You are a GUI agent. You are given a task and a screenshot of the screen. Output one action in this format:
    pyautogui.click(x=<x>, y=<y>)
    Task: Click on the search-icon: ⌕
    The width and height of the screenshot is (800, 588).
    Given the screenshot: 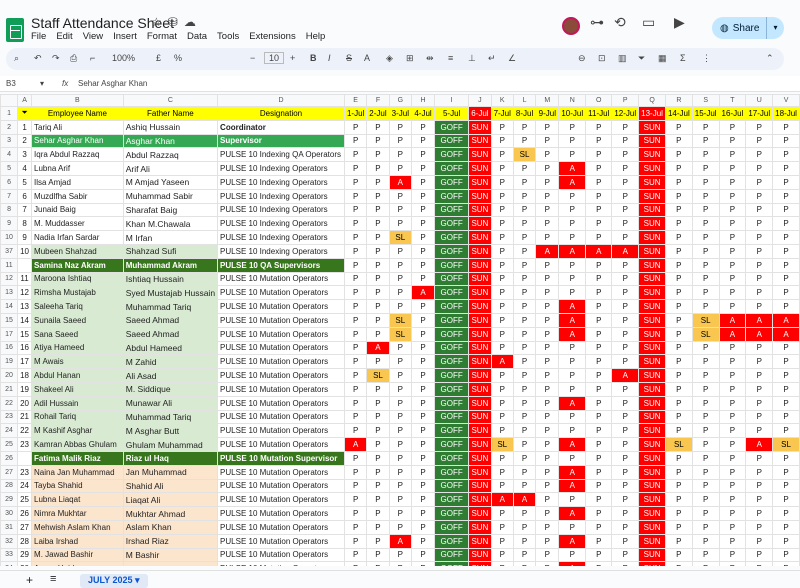 What is the action you would take?
    pyautogui.click(x=16, y=58)
    